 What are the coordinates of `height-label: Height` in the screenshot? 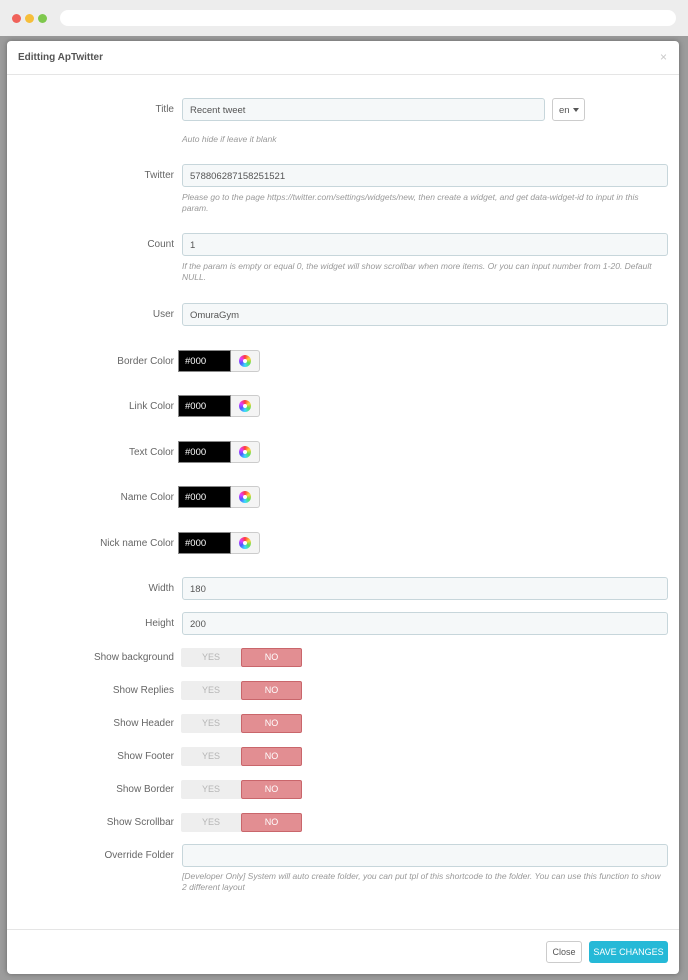 It's located at (159, 623).